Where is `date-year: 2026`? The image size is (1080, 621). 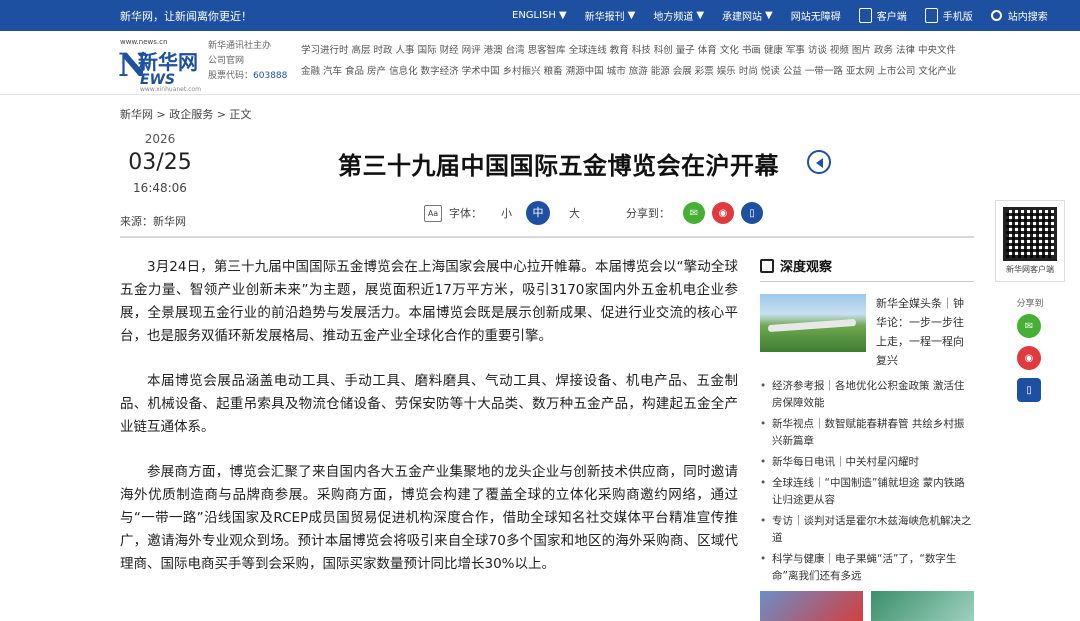
date-year: 2026 is located at coordinates (160, 139).